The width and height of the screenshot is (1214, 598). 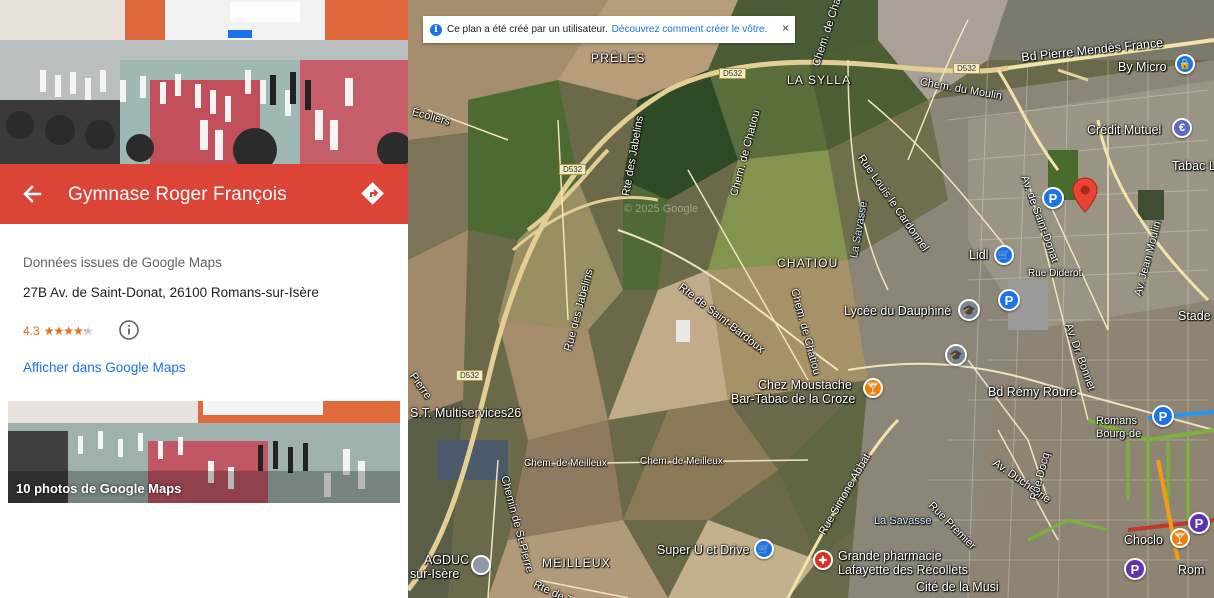 What do you see at coordinates (903, 521) in the screenshot?
I see `area-label-la-savasse: La Savasse` at bounding box center [903, 521].